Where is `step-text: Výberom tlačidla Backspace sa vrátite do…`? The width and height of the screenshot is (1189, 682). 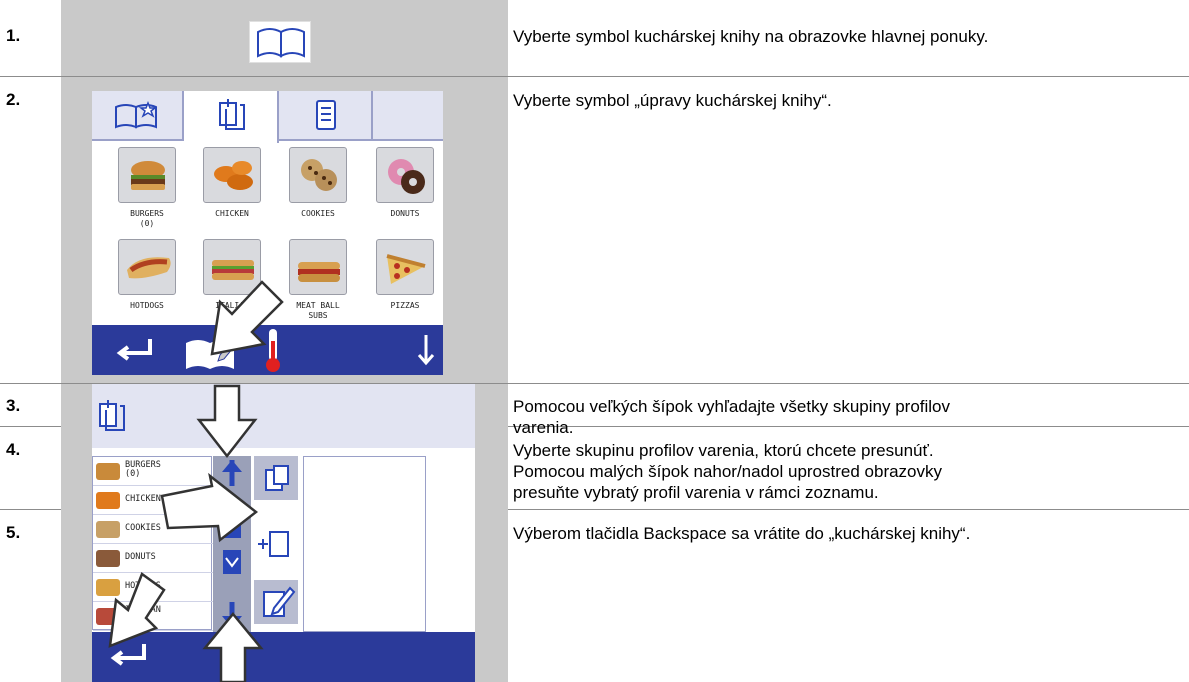
step-text: Výberom tlačidla Backspace sa vrátite do… is located at coordinates (742, 533).